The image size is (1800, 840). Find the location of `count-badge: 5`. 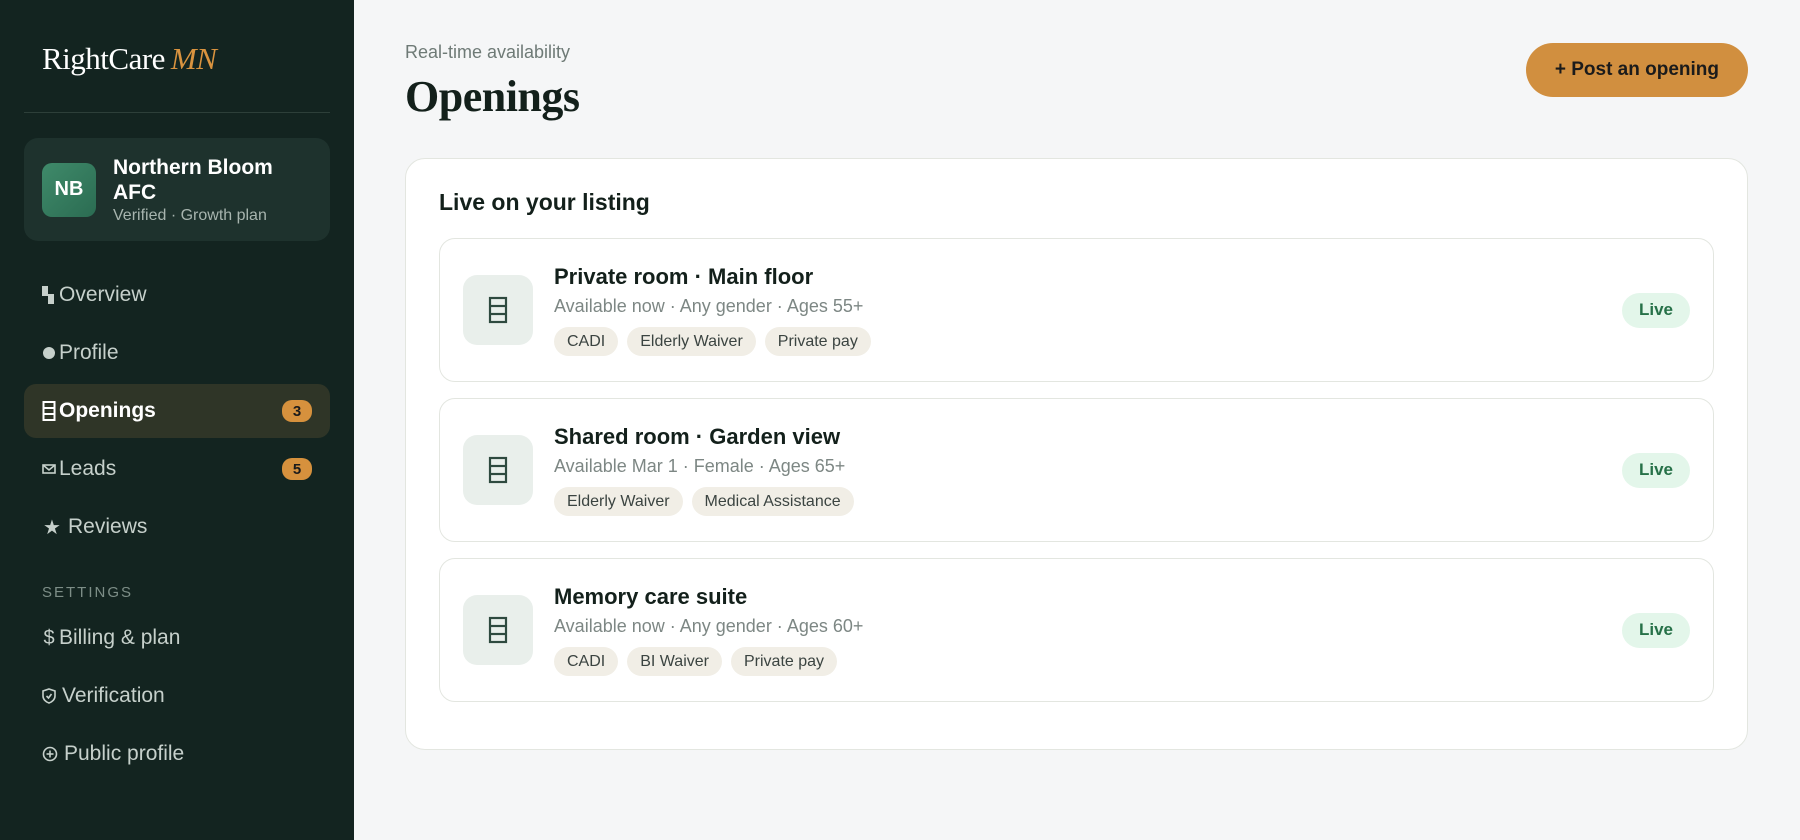

count-badge: 5 is located at coordinates (297, 469).